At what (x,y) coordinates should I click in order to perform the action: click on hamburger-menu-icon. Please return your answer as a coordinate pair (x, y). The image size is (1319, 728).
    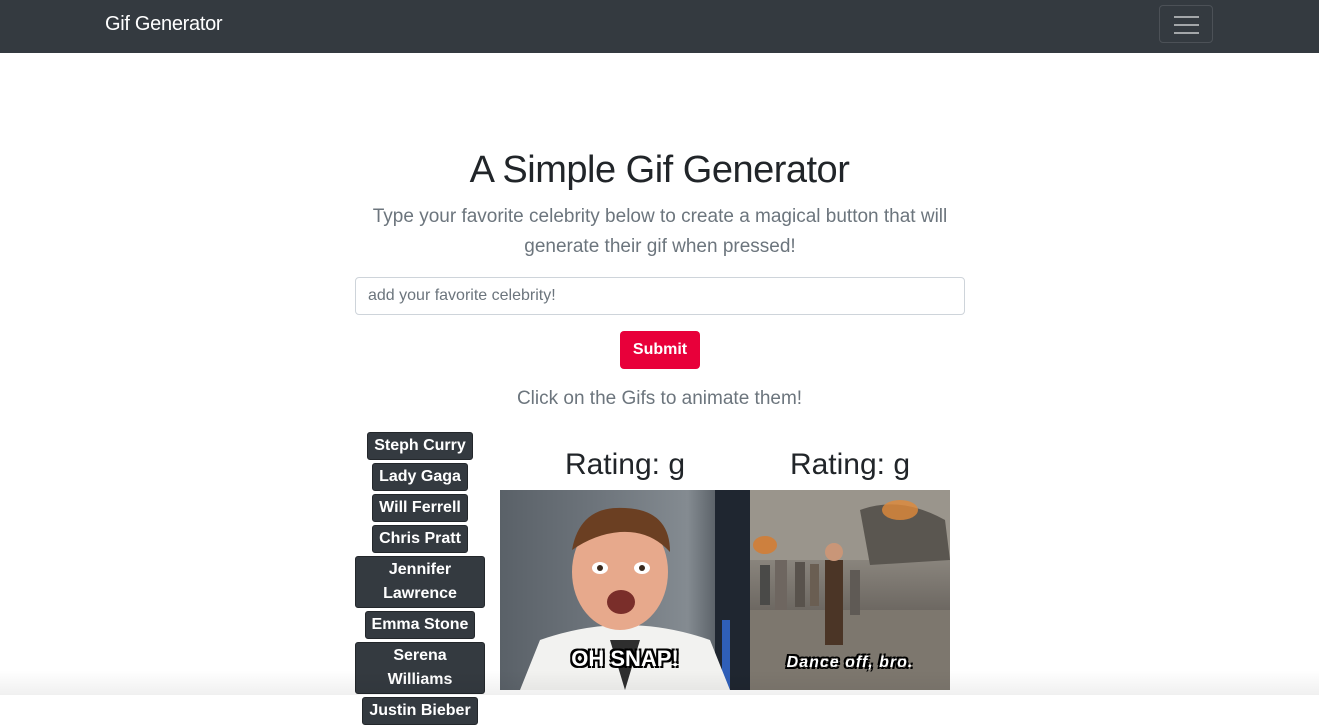
    Looking at the image, I should click on (1186, 17).